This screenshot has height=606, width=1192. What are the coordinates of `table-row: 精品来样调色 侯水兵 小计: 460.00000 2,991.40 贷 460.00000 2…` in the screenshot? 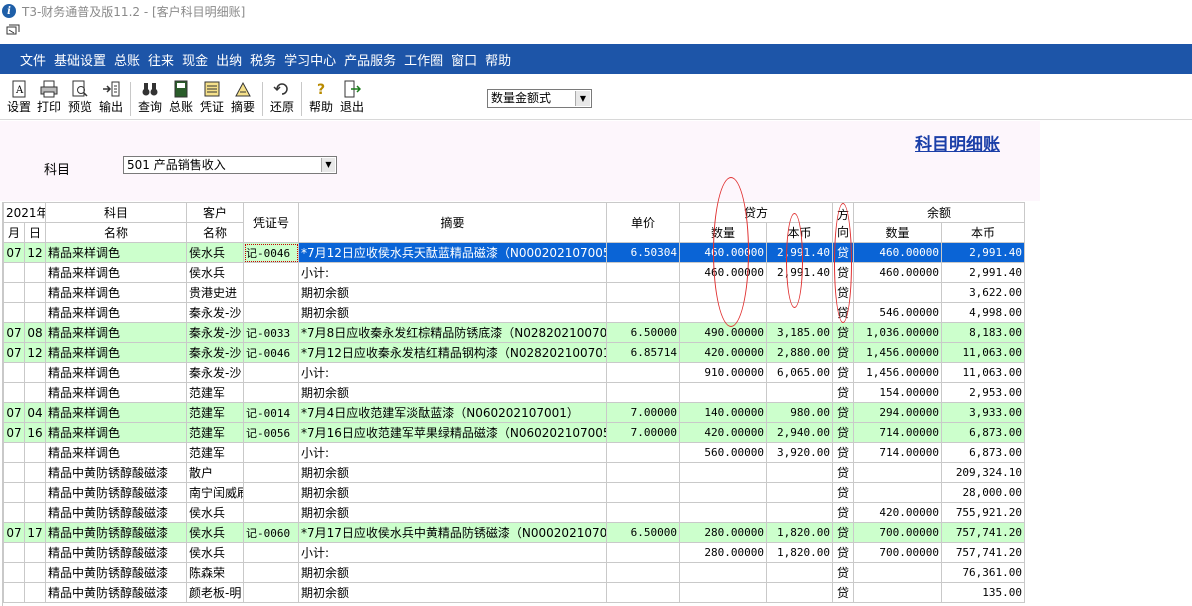 It's located at (514, 272).